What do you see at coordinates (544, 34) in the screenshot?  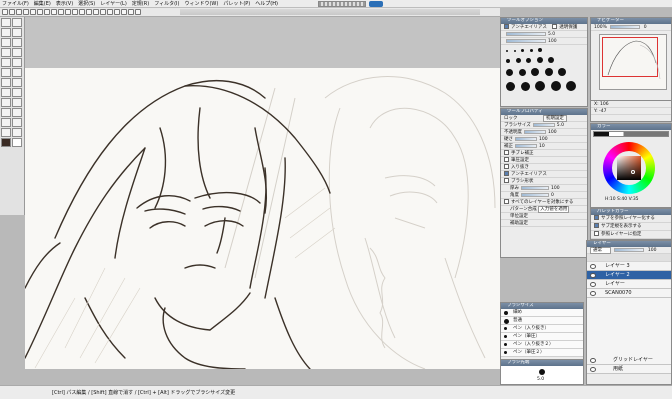 I see `size-slider-row: 5.0` at bounding box center [544, 34].